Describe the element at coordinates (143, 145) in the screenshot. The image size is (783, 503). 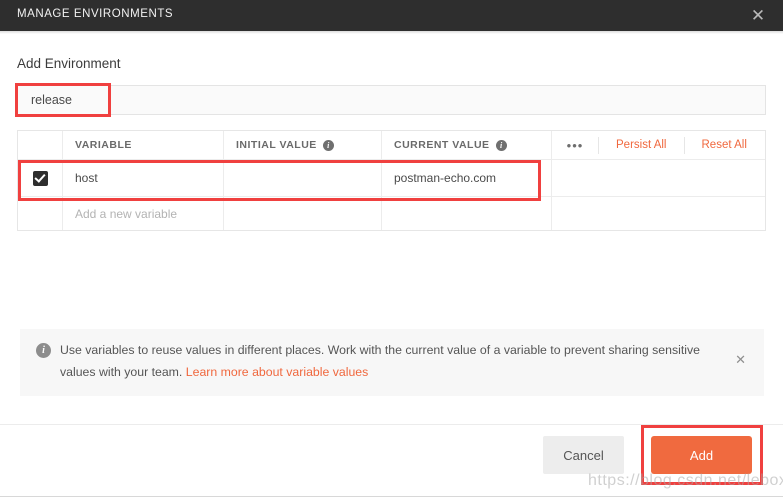
I see `header-cell-variable: VARIABLE` at that location.